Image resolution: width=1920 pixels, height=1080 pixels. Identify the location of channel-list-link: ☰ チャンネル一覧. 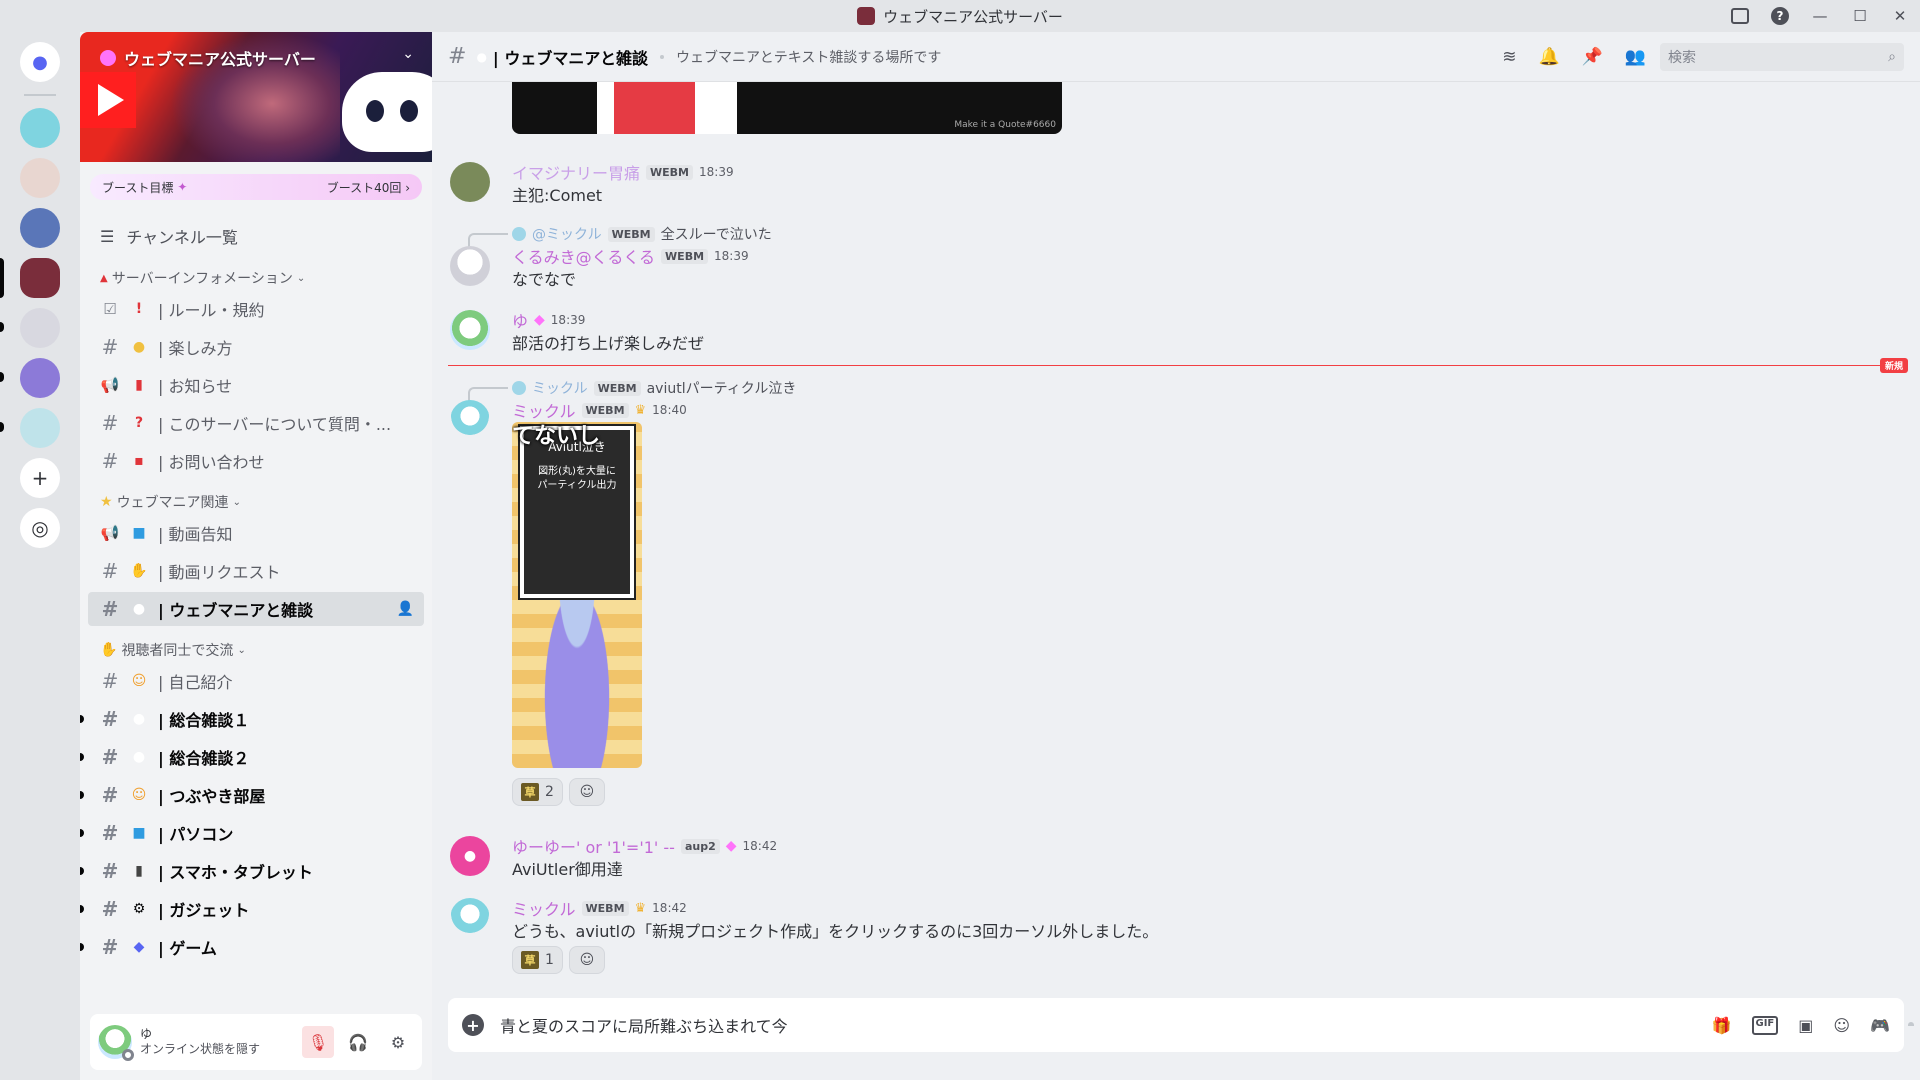
(256, 236).